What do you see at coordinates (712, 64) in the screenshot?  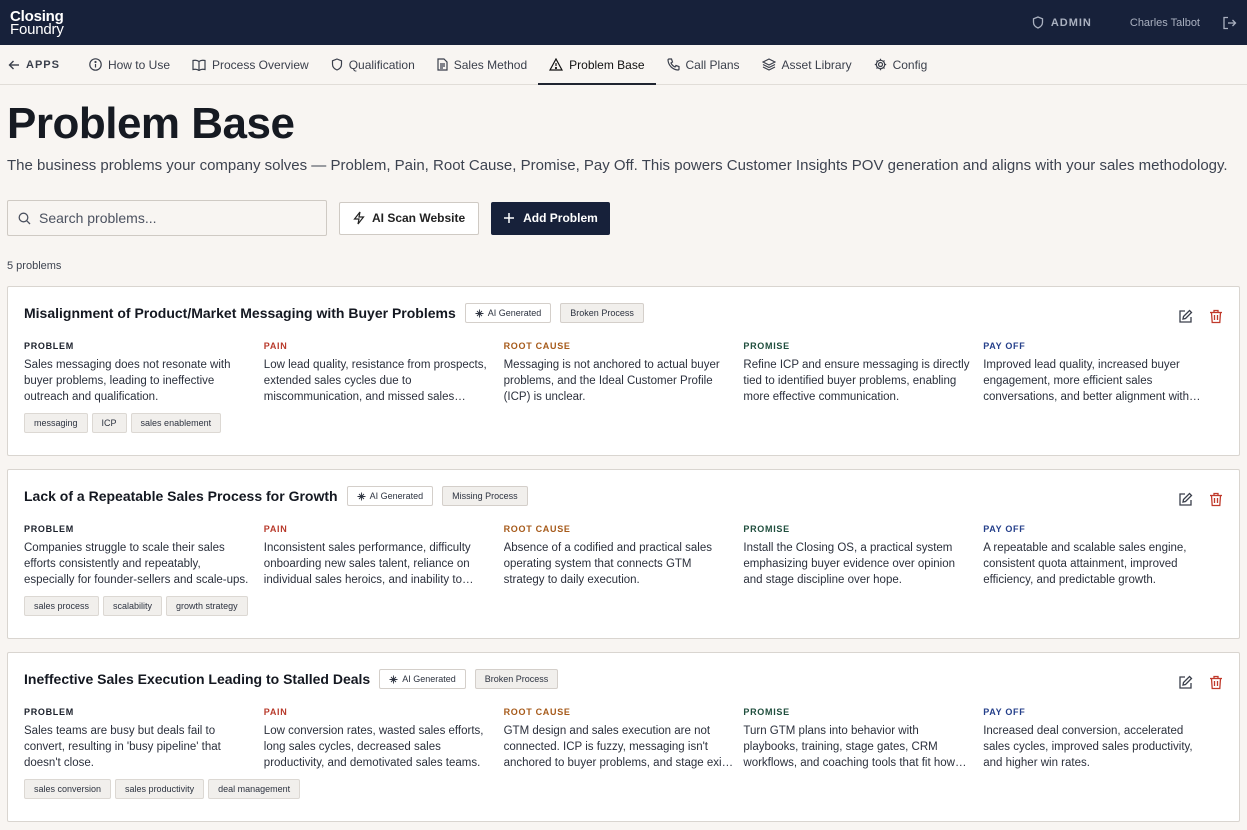 I see `tab-label: Call Plans` at bounding box center [712, 64].